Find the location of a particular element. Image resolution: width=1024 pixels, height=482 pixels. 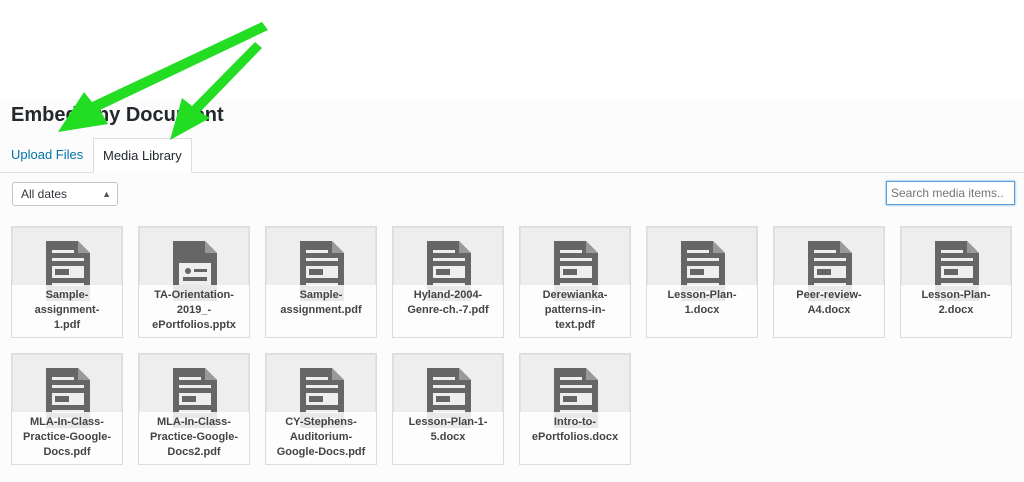

media-item-filename: MLA-In-Class- Practice-Google- Docs.pdf is located at coordinates (67, 438).